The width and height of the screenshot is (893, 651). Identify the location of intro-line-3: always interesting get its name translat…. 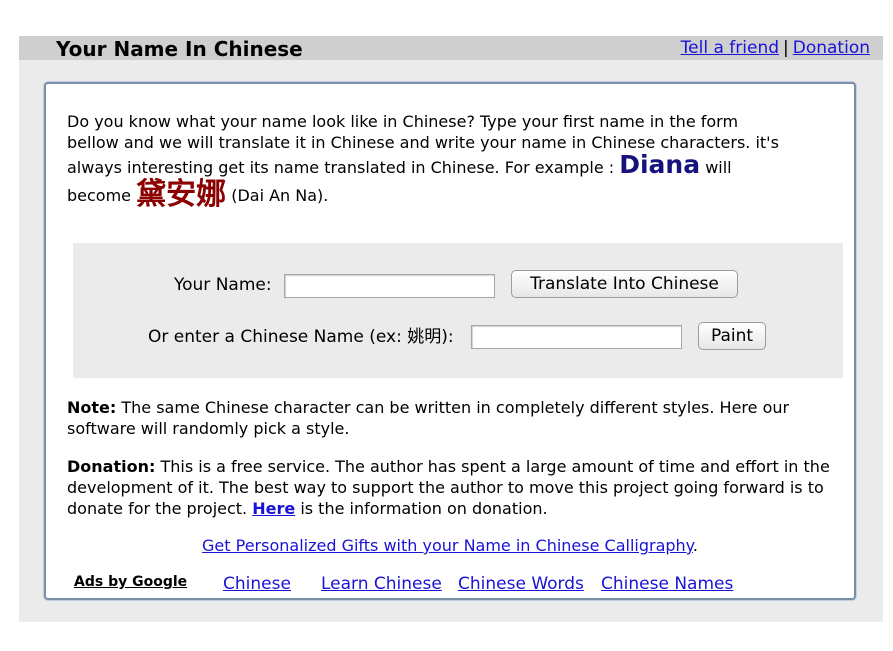
(457, 165).